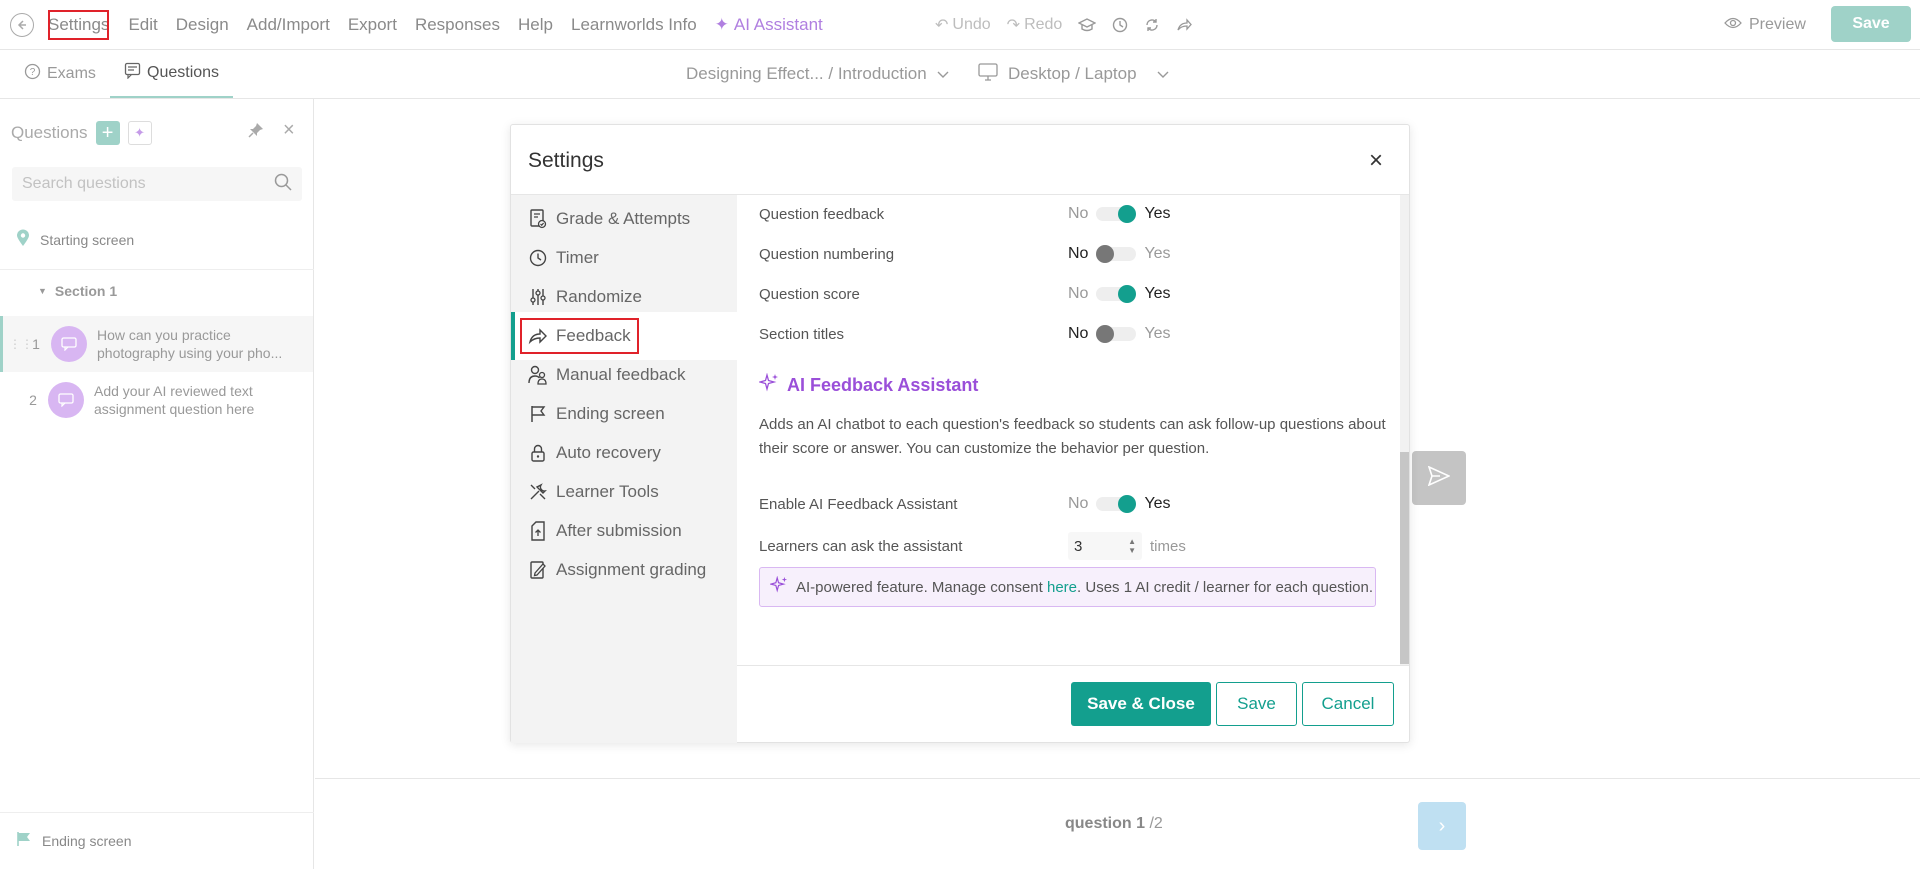 The image size is (1920, 869). I want to click on nav-label: Feedback, so click(593, 335).